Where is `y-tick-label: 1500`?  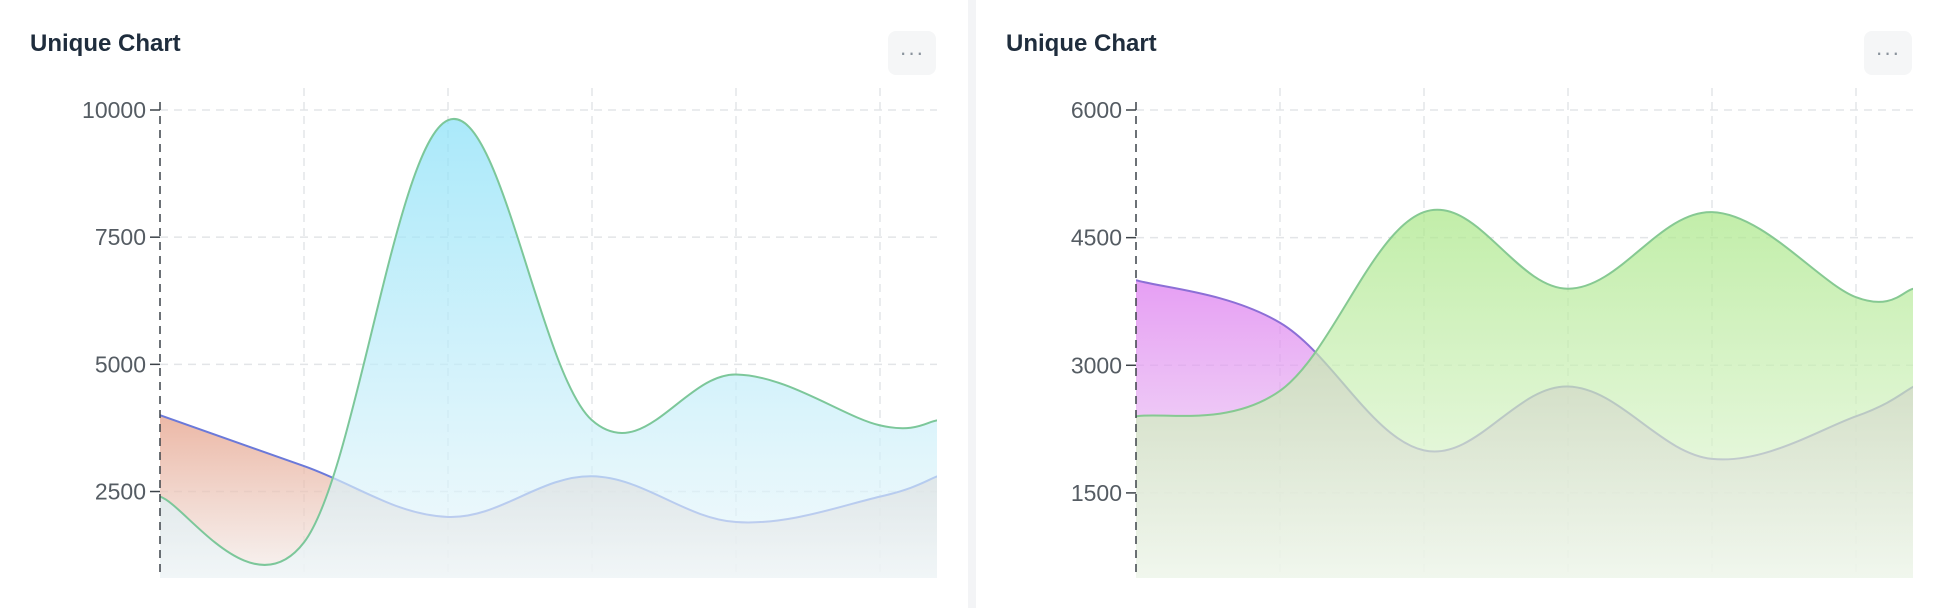 y-tick-label: 1500 is located at coordinates (1096, 493).